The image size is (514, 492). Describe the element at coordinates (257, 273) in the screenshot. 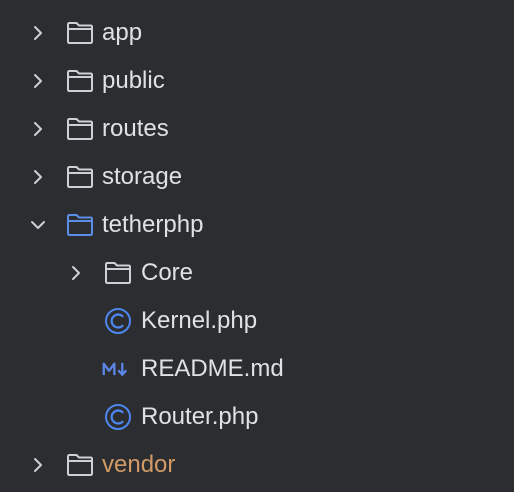

I see `tree-item-core: Core` at that location.